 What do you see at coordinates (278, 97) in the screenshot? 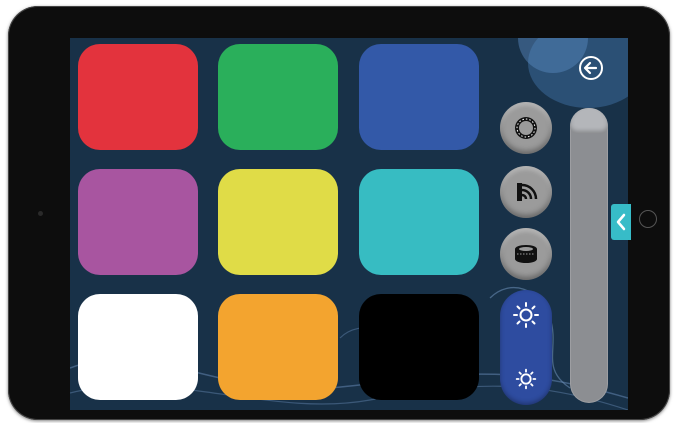
I see `color-tile-green` at bounding box center [278, 97].